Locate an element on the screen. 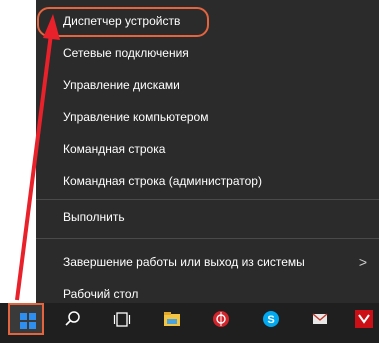 Image resolution: width=379 pixels, height=343 pixels. skype-icon: S is located at coordinates (271, 319).